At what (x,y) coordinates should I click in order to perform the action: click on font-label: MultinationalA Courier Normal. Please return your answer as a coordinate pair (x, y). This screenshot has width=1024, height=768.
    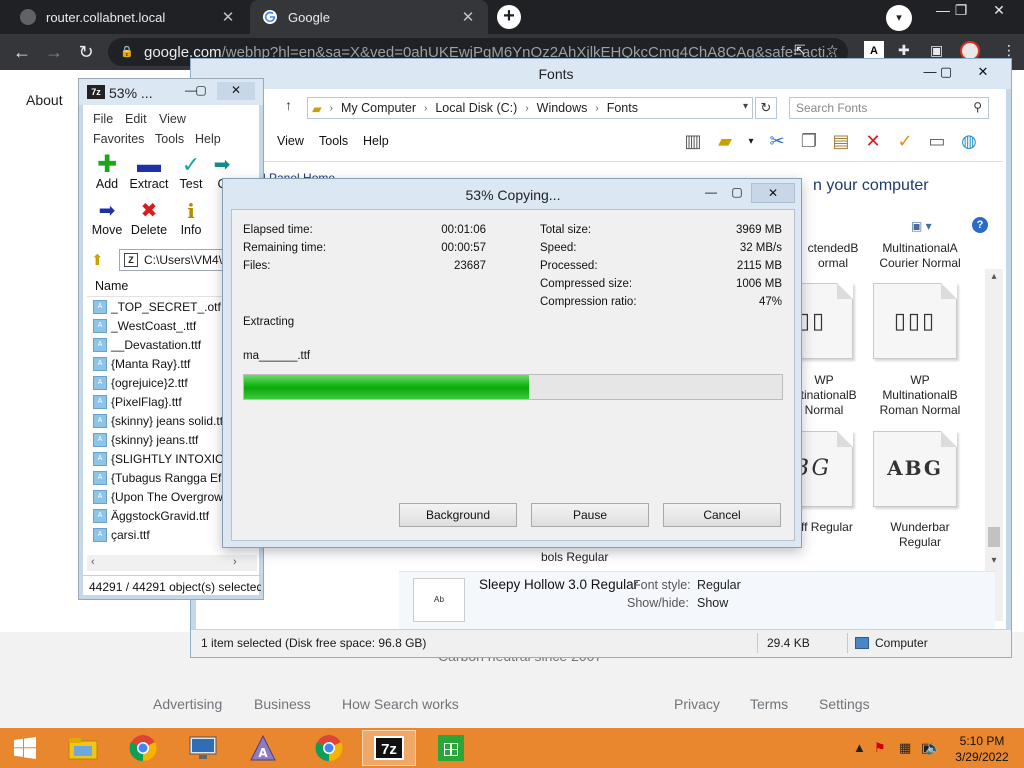
    Looking at the image, I should click on (920, 256).